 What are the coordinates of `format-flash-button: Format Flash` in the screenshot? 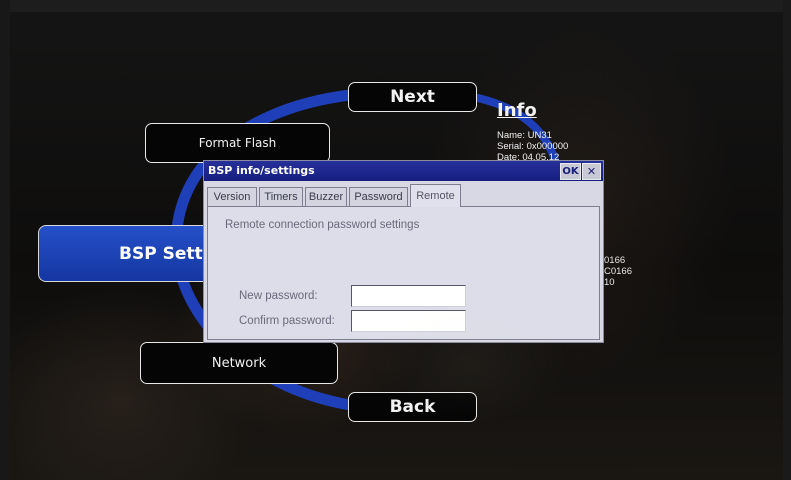 It's located at (237, 143).